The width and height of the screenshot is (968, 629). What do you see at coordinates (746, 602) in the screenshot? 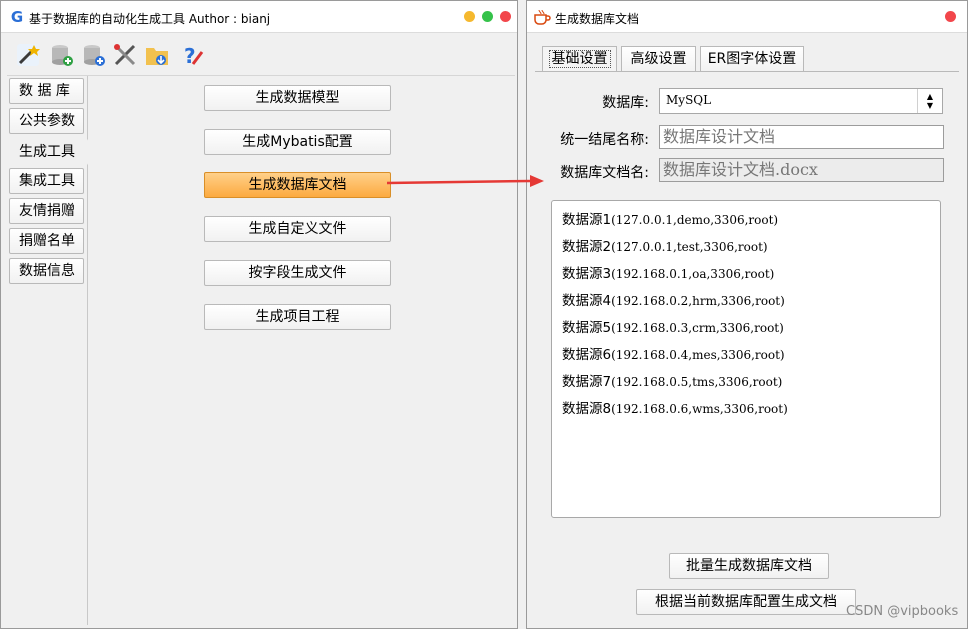
I see `generate-current-button: 根据当前数据库配置生成文档` at bounding box center [746, 602].